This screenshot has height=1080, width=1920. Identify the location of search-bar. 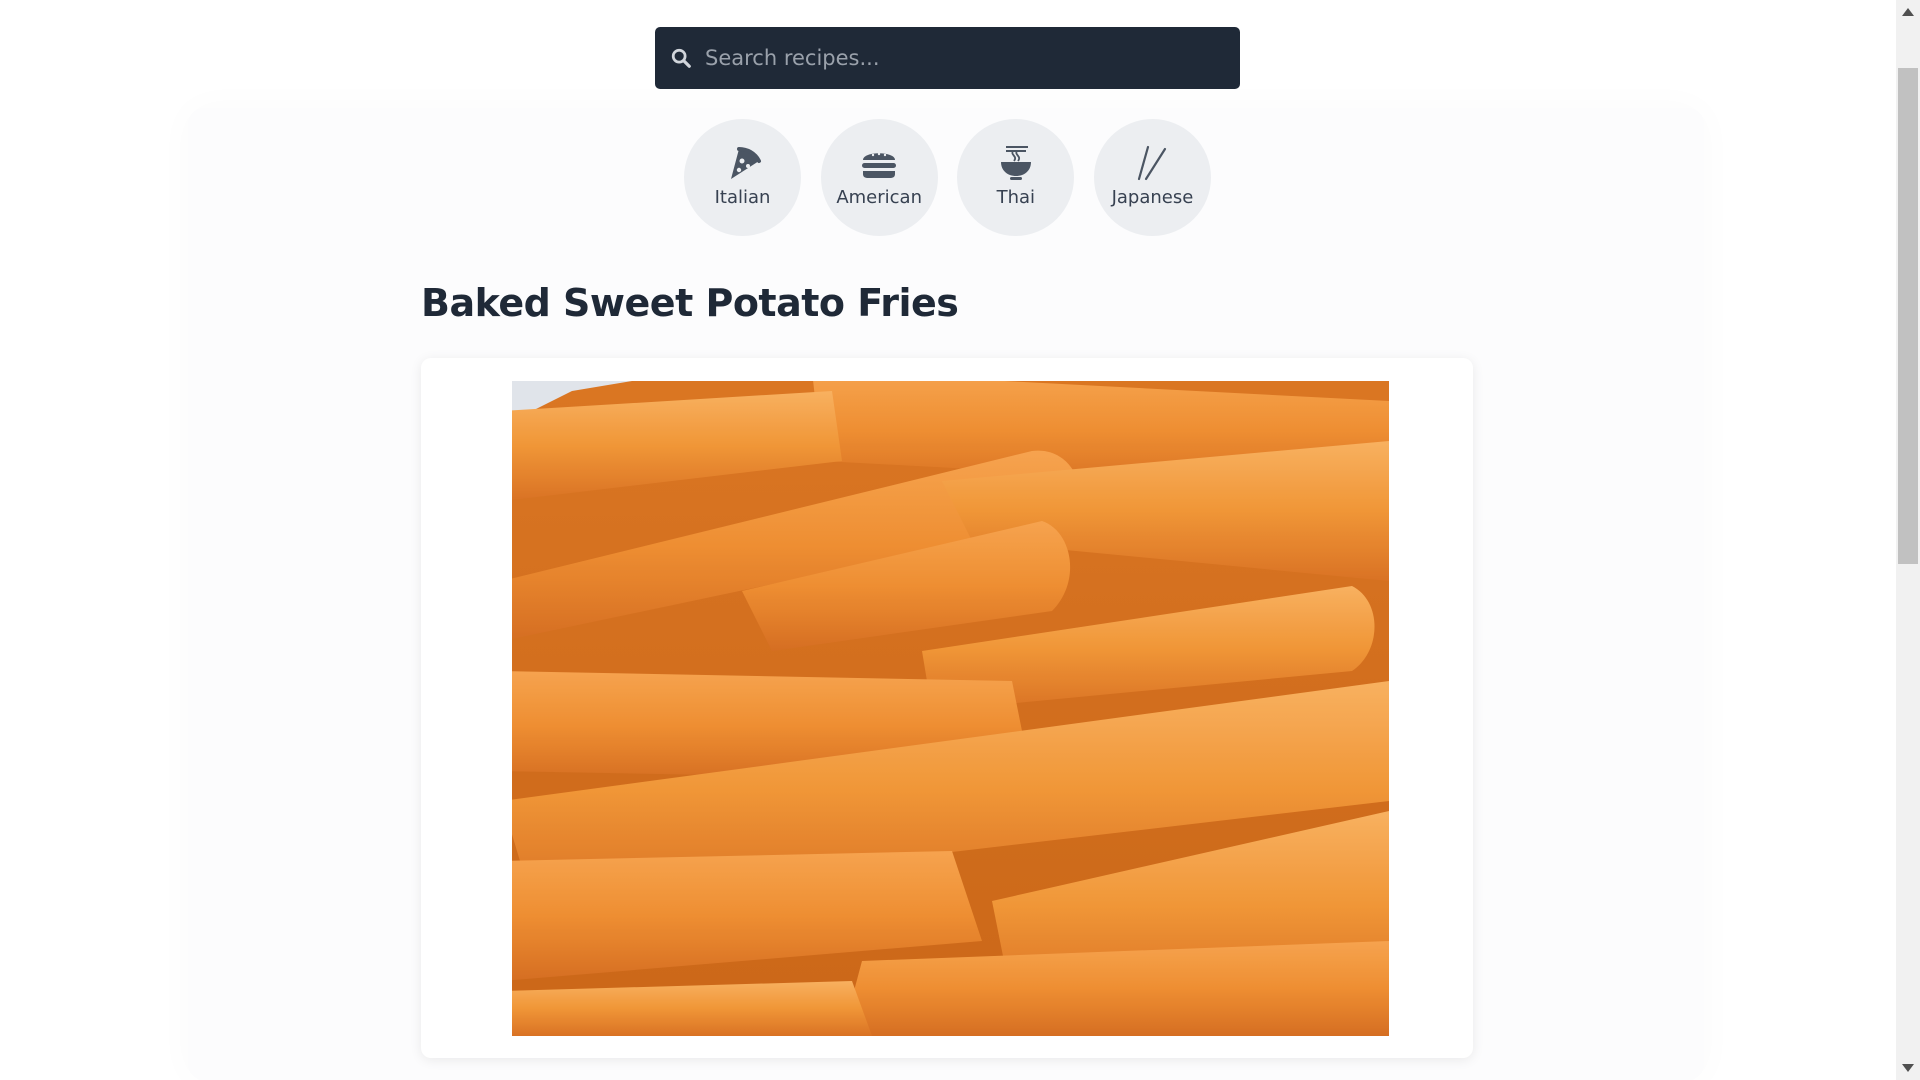
(947, 58).